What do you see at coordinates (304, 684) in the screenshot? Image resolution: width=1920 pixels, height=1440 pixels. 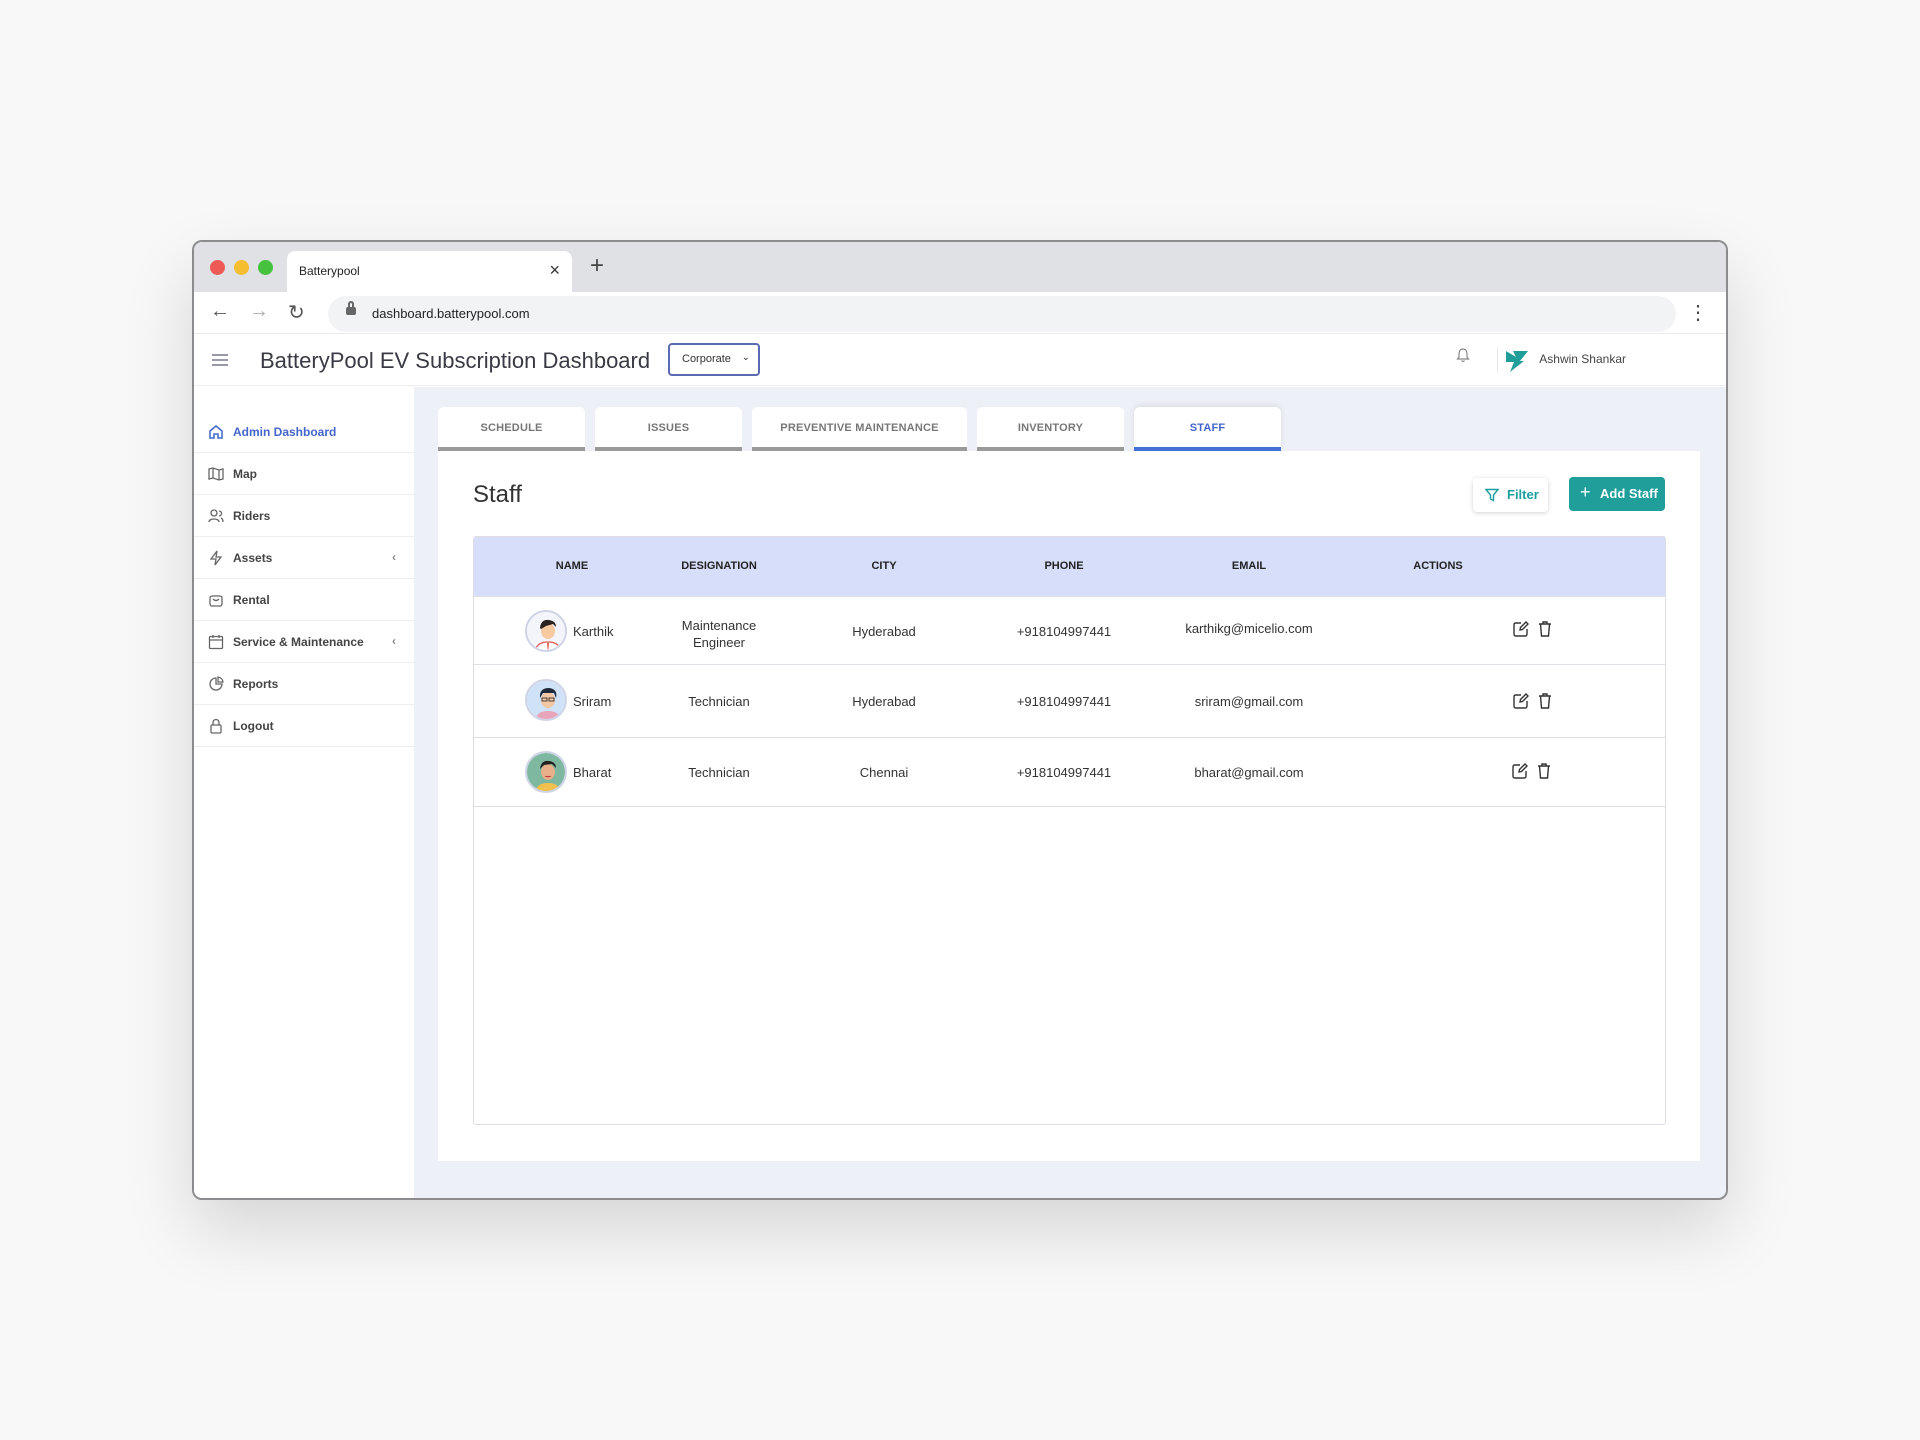 I see `sidebar-item-reports: Reports` at bounding box center [304, 684].